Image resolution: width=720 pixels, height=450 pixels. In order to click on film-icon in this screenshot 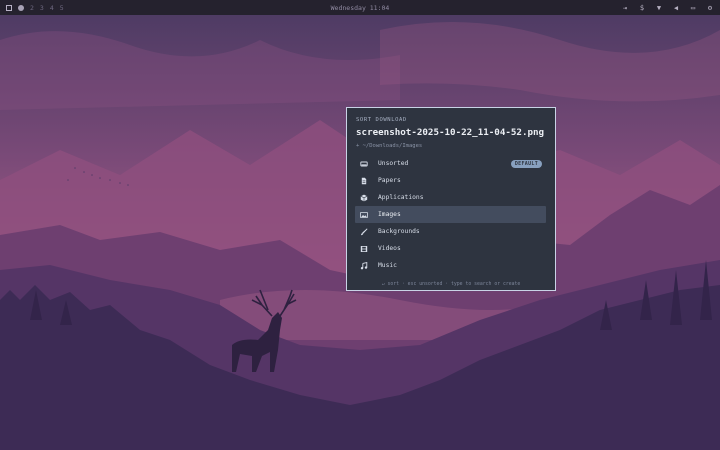, I will do `click(364, 249)`.